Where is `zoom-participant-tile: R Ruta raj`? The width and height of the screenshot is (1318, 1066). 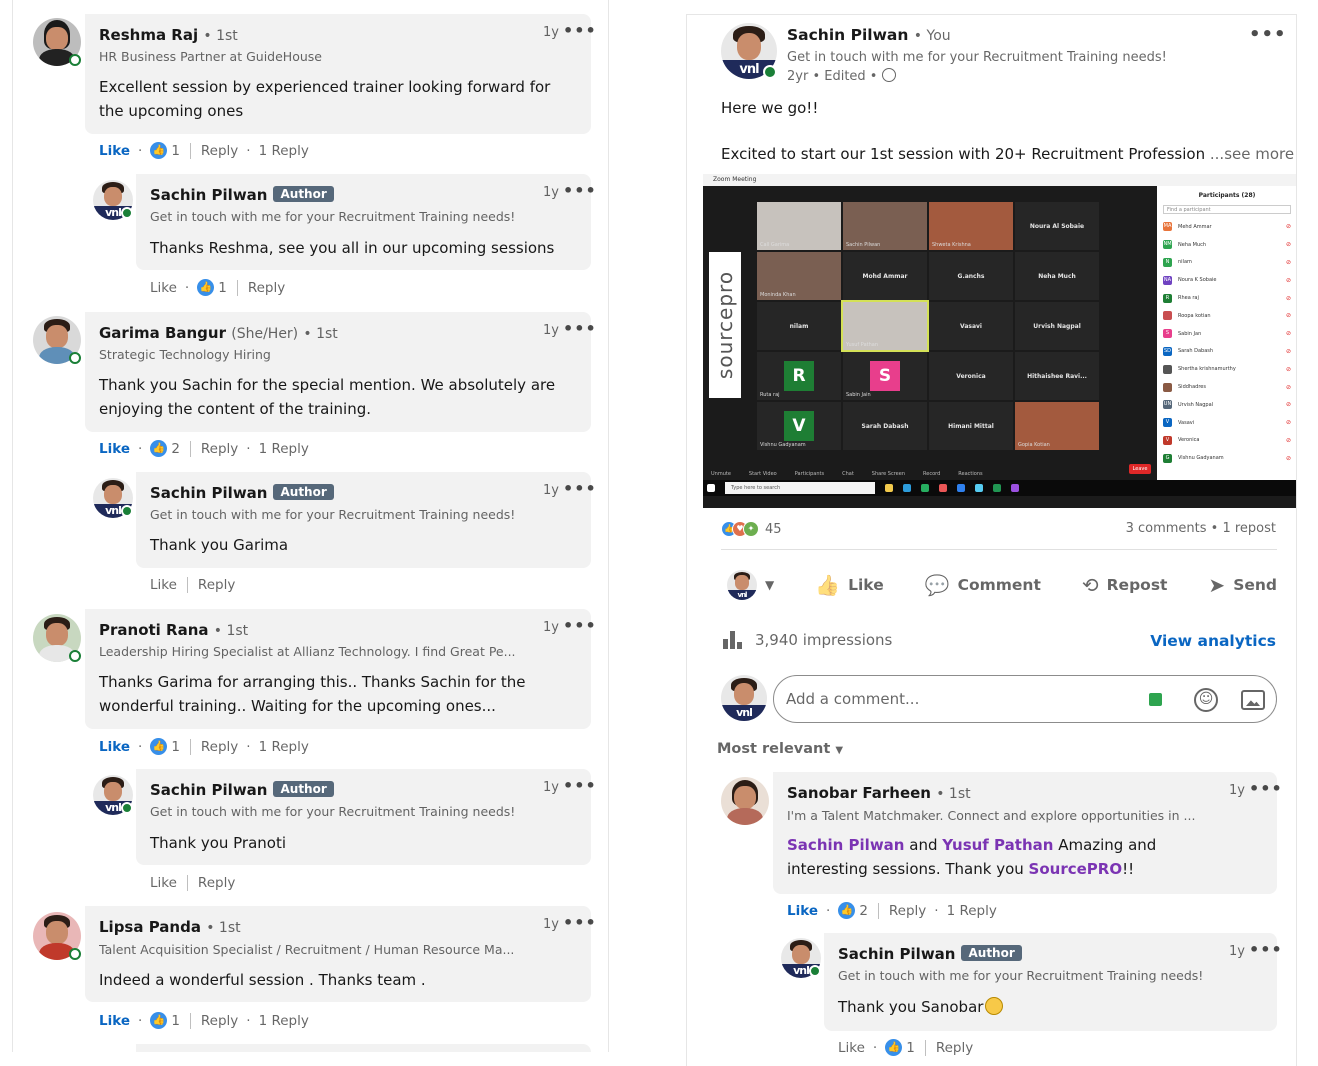
zoom-participant-tile: R Ruta raj is located at coordinates (799, 376).